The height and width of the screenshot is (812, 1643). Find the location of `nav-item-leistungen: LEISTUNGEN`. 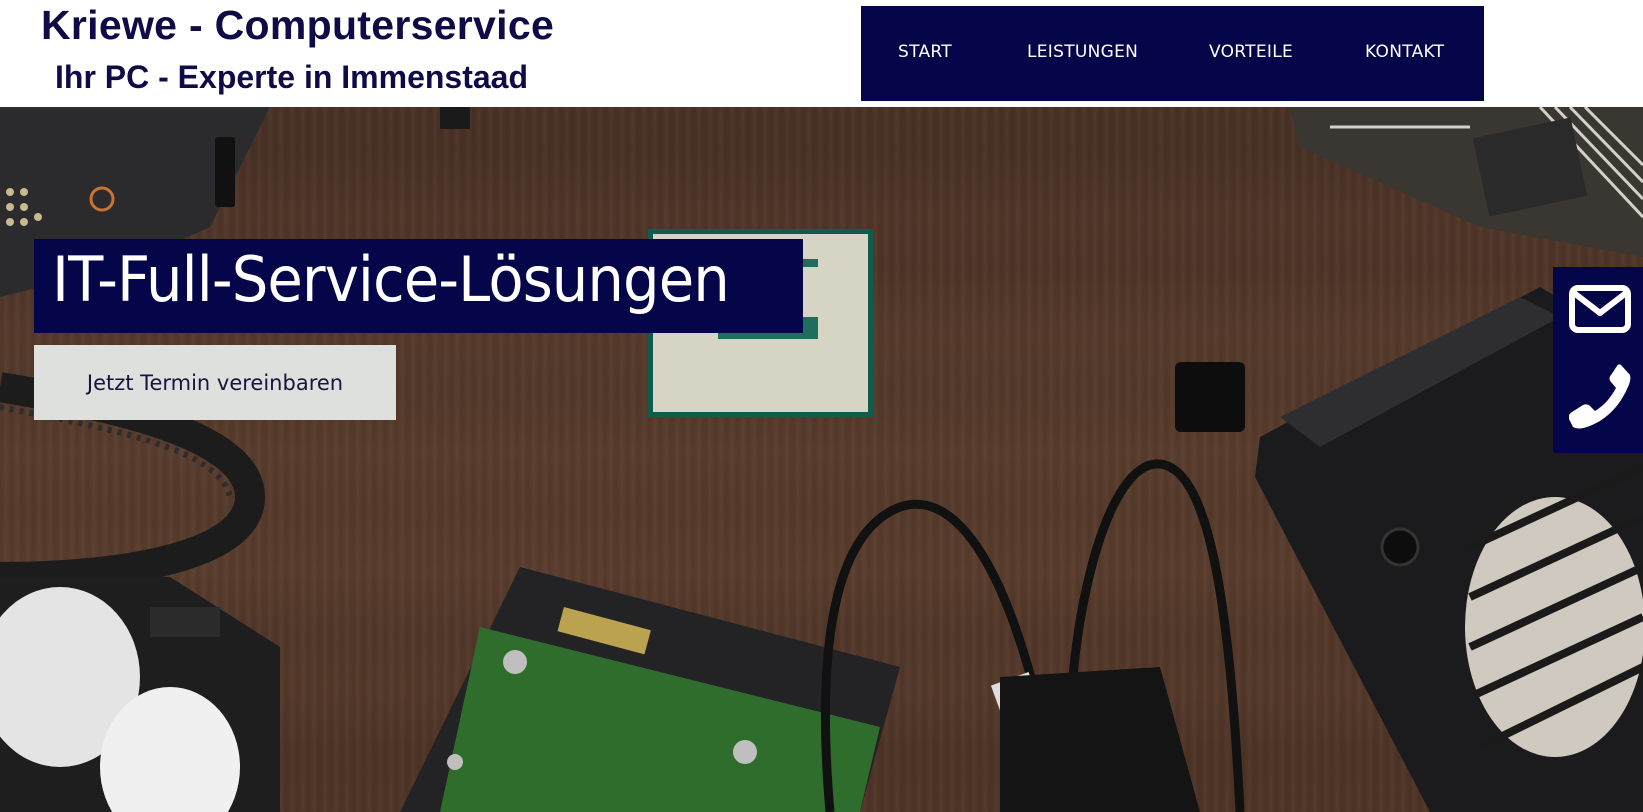

nav-item-leistungen: LEISTUNGEN is located at coordinates (1082, 52).